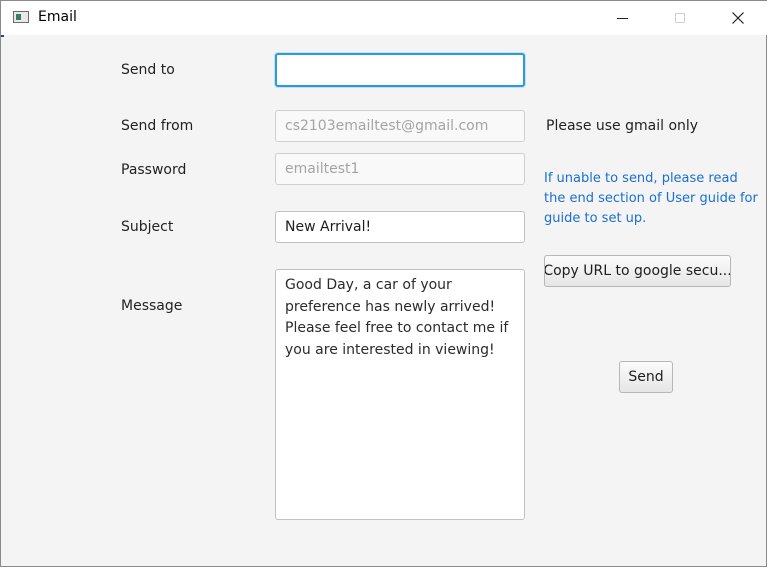 The width and height of the screenshot is (769, 569). I want to click on password-label: Password, so click(154, 170).